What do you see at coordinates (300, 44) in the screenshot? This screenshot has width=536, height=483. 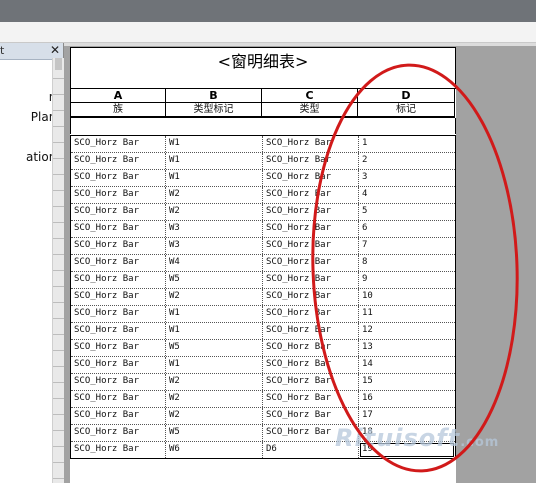 I see `canvas-top-strip` at bounding box center [300, 44].